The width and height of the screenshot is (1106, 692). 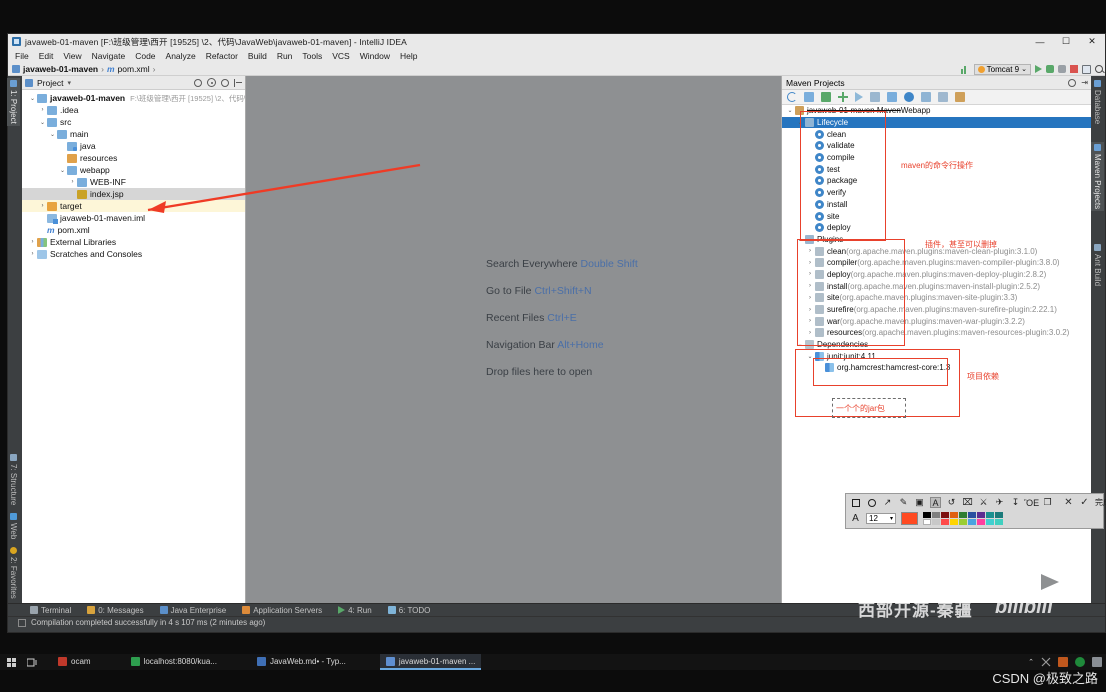 I want to click on sidebar-item-web: Web, so click(x=13, y=526).